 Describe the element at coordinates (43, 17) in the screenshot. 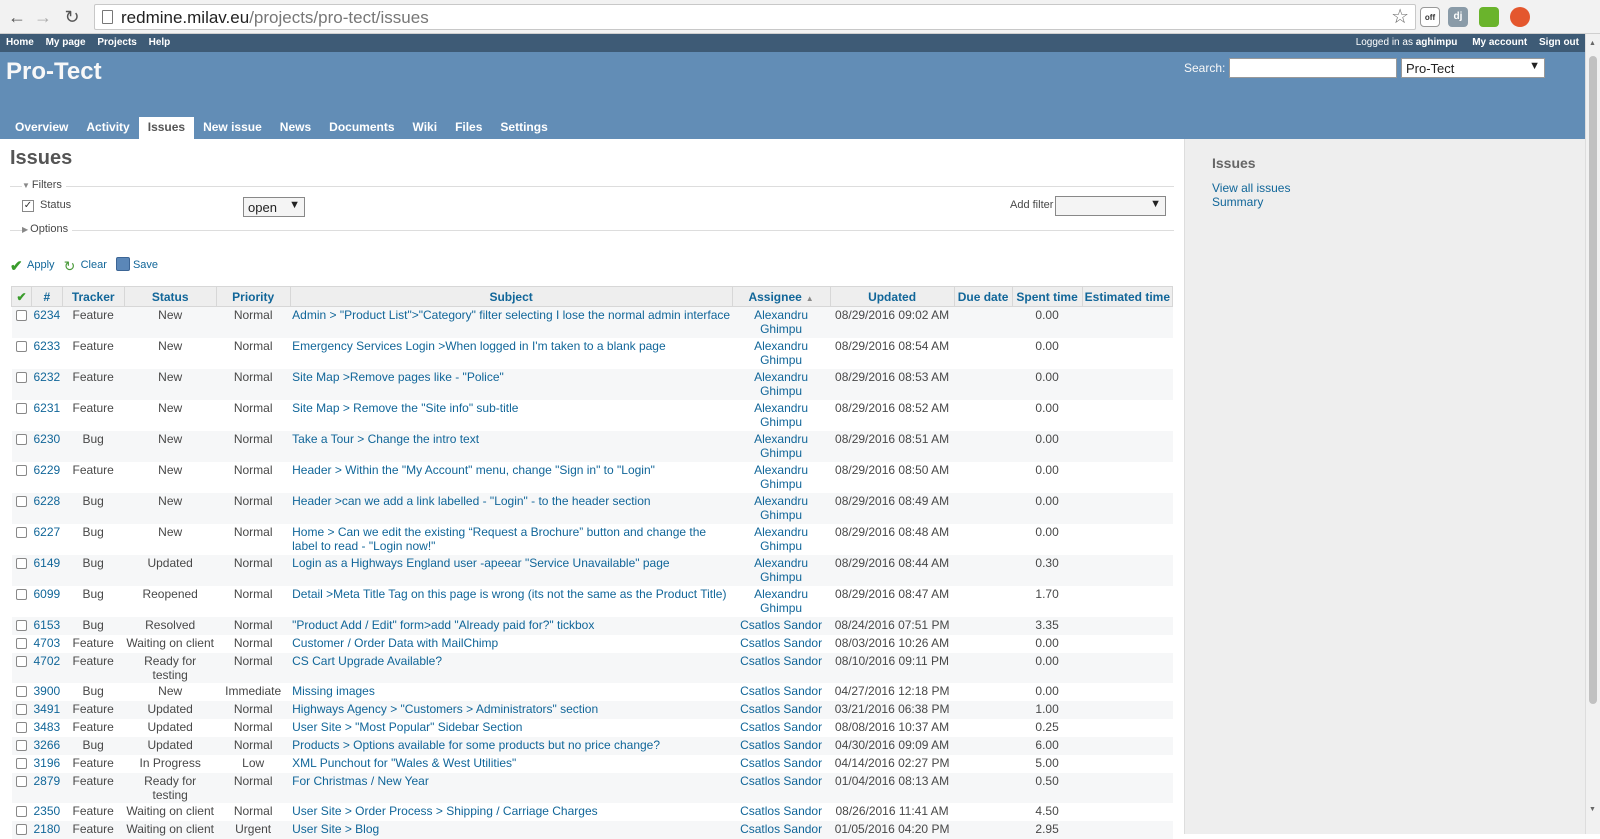

I see `forward-arrow-icon: →` at that location.